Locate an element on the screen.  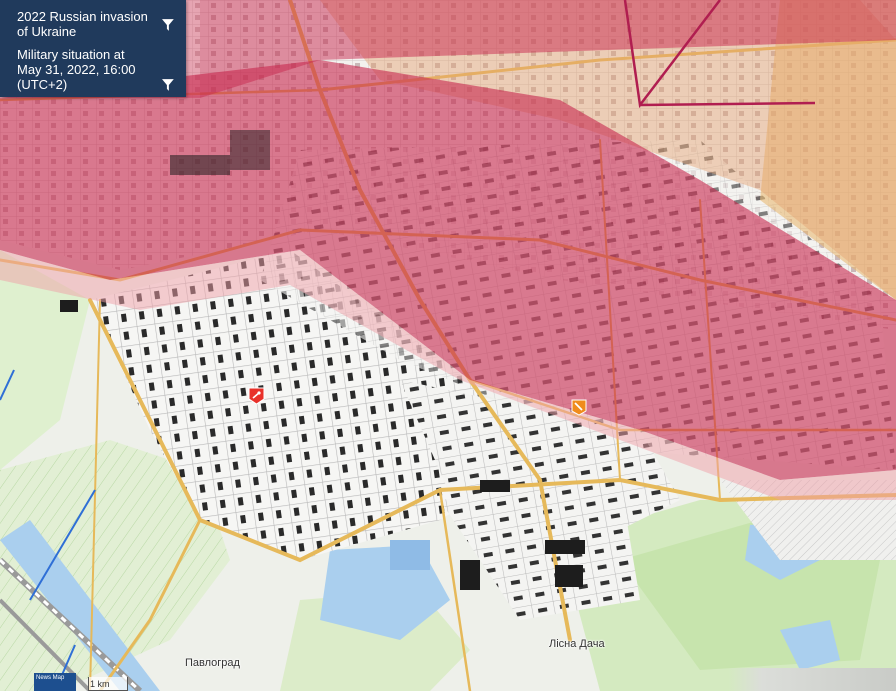
shelling-marker-icon is located at coordinates (579, 407).